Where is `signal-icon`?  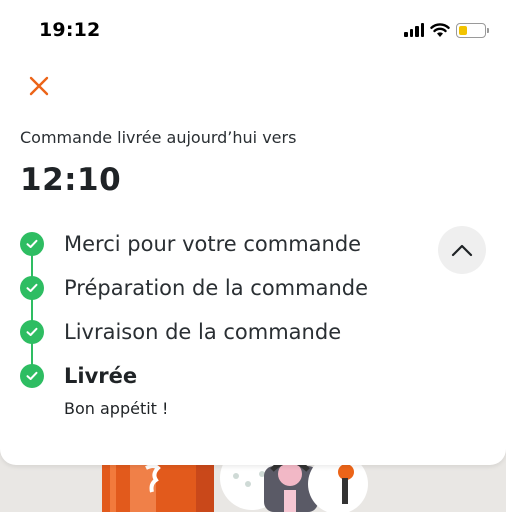 signal-icon is located at coordinates (414, 30).